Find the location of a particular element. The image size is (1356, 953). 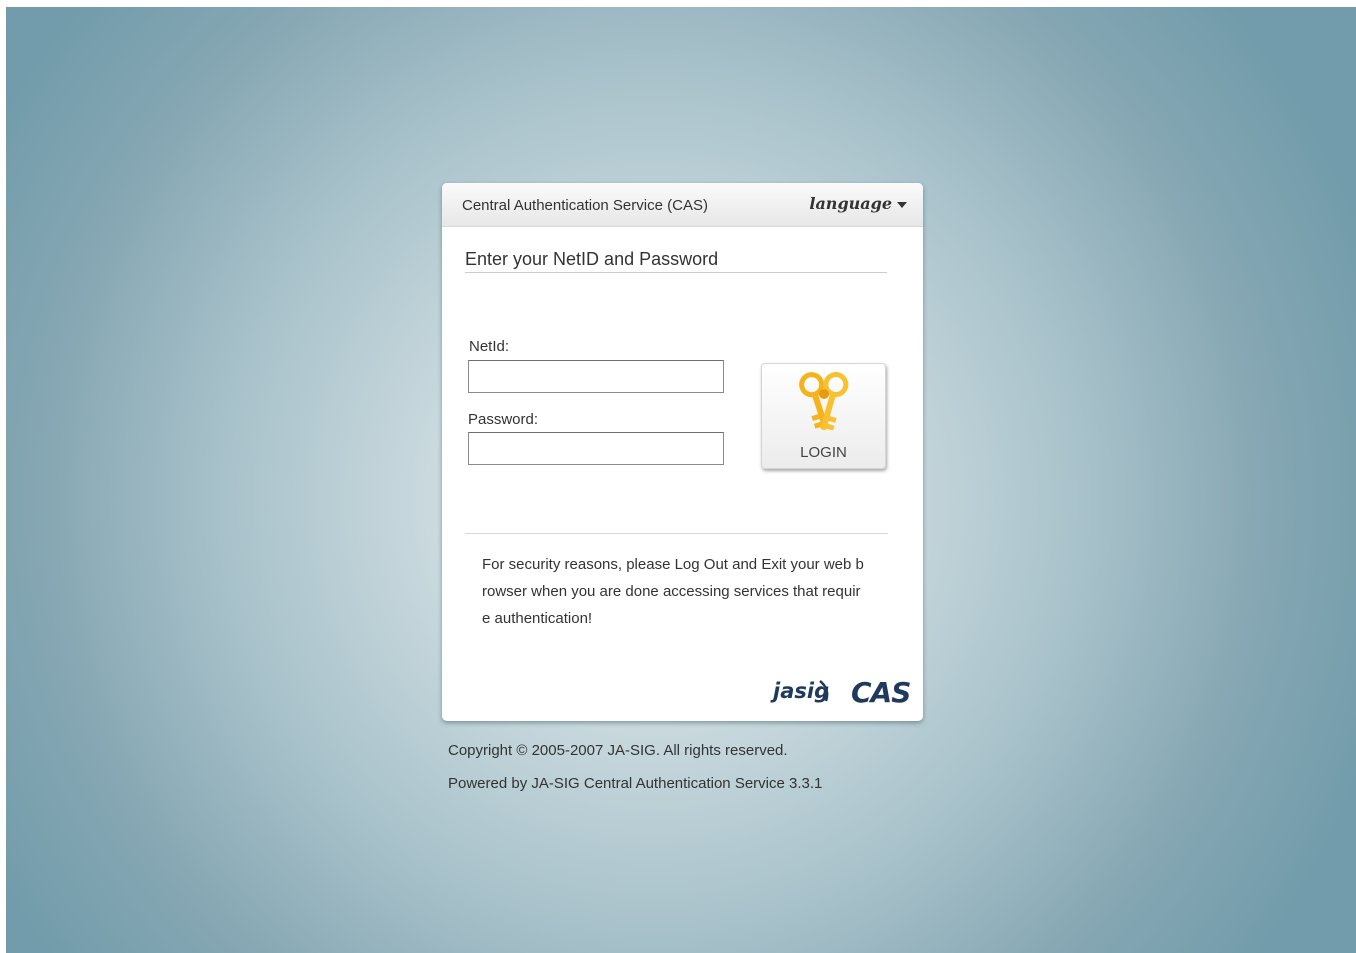

login-button: LOGIN is located at coordinates (823, 416).